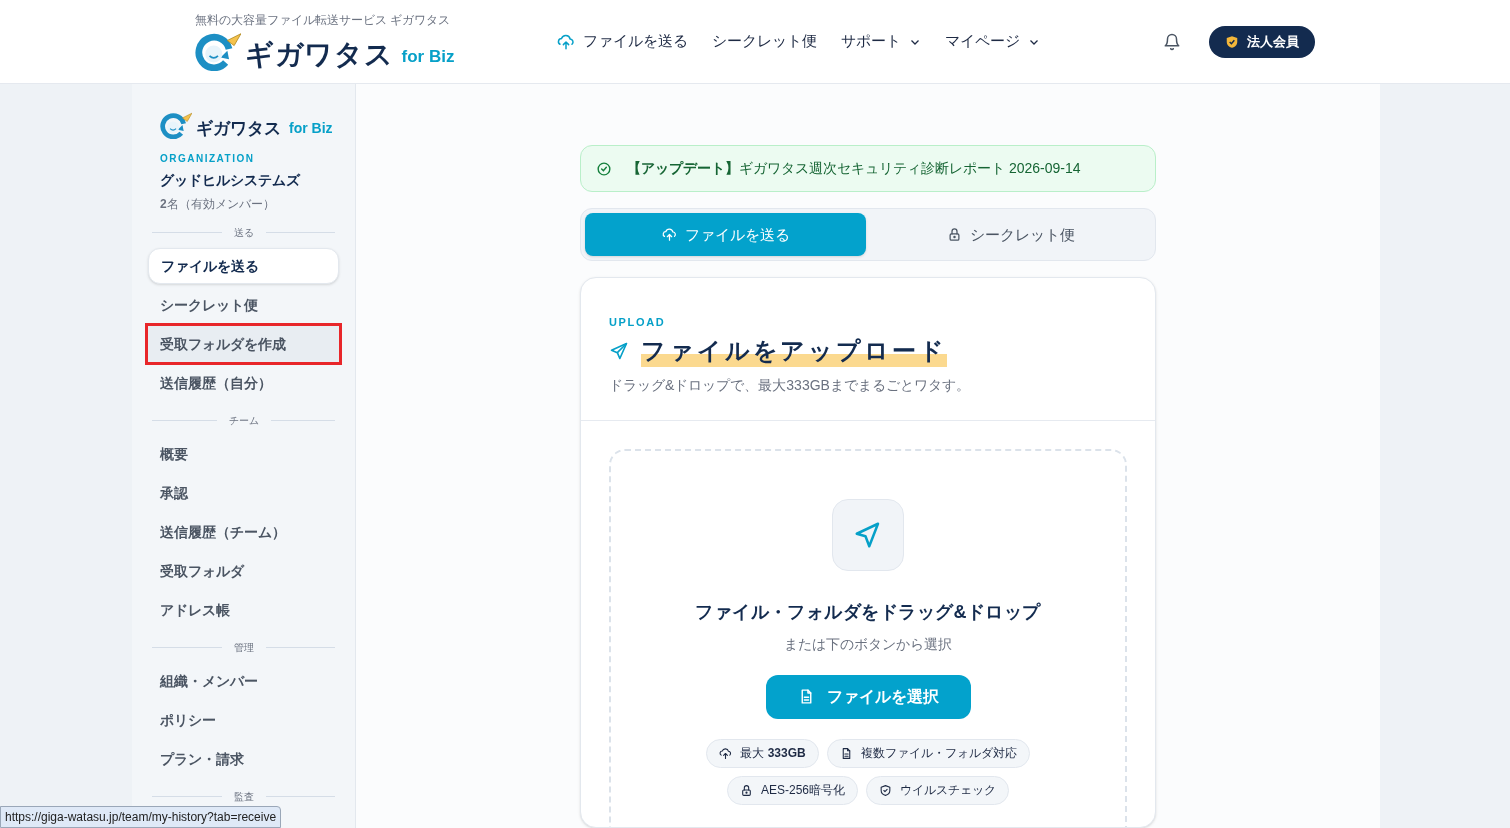 The image size is (1510, 828). Describe the element at coordinates (243, 681) in the screenshot. I see `sidebar-item: 組織・メンバー` at that location.